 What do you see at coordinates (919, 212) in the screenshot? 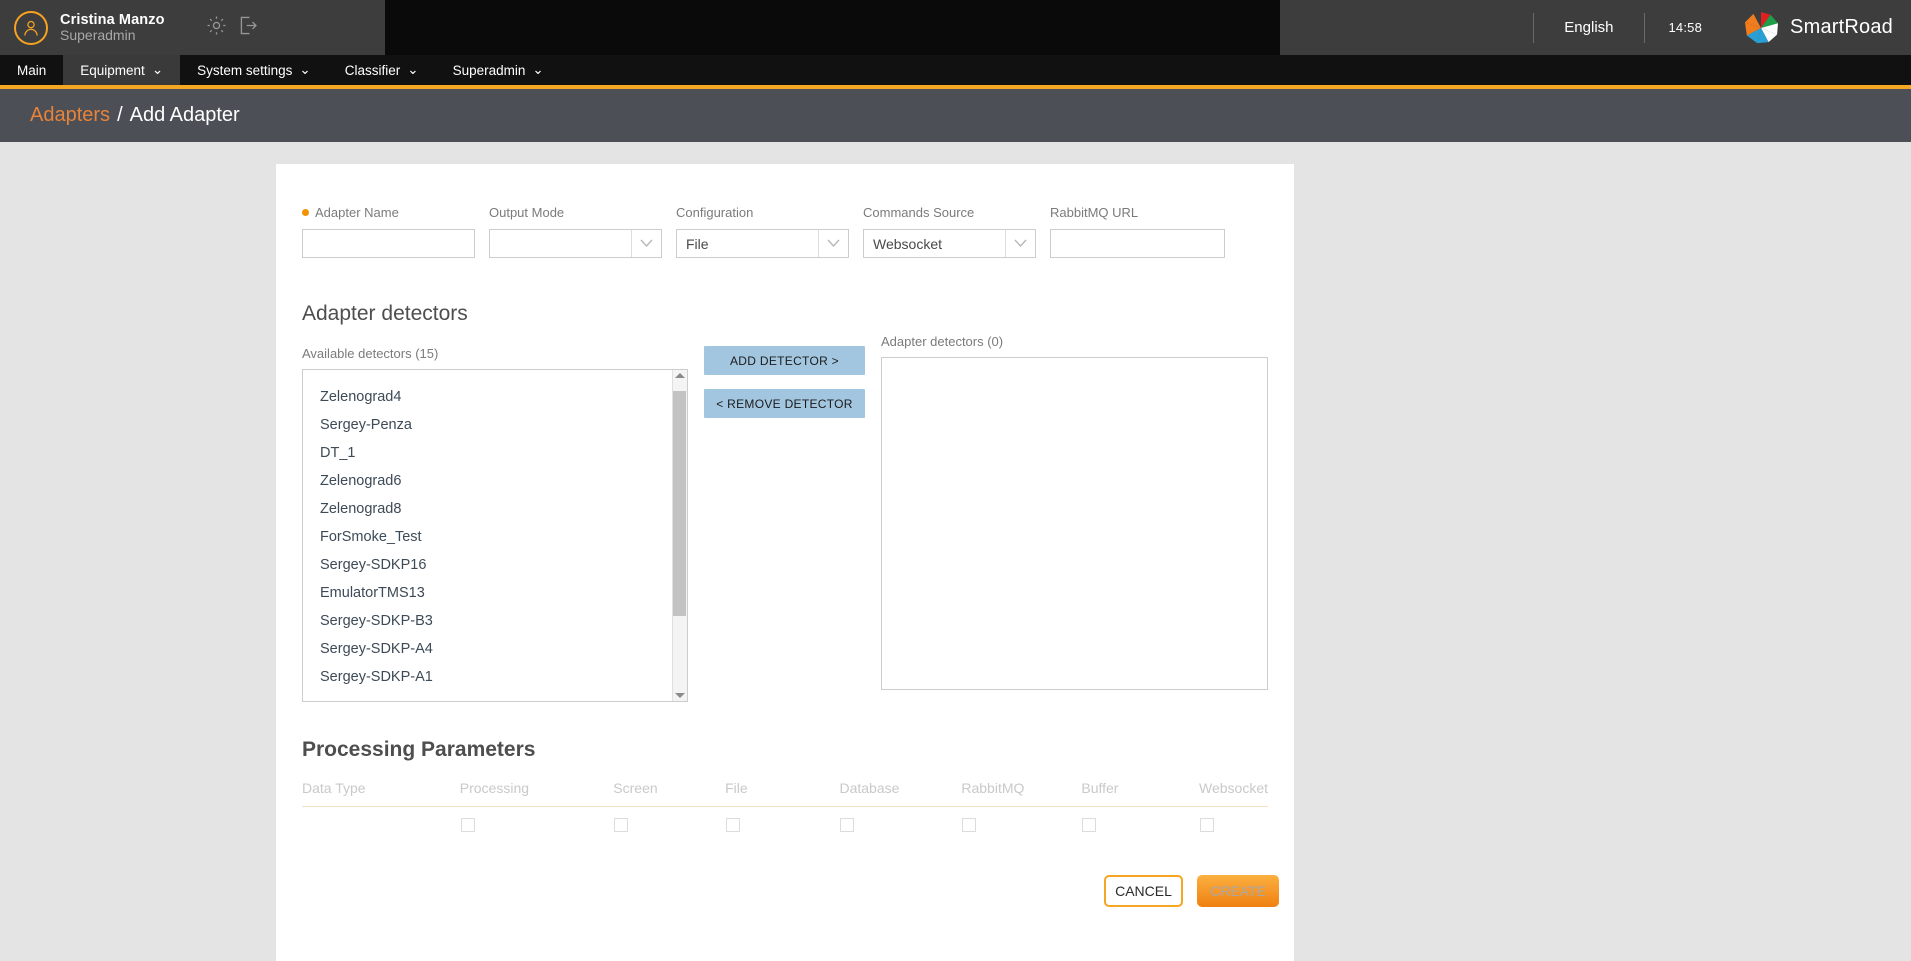
I see `label-text: Commands Source` at bounding box center [919, 212].